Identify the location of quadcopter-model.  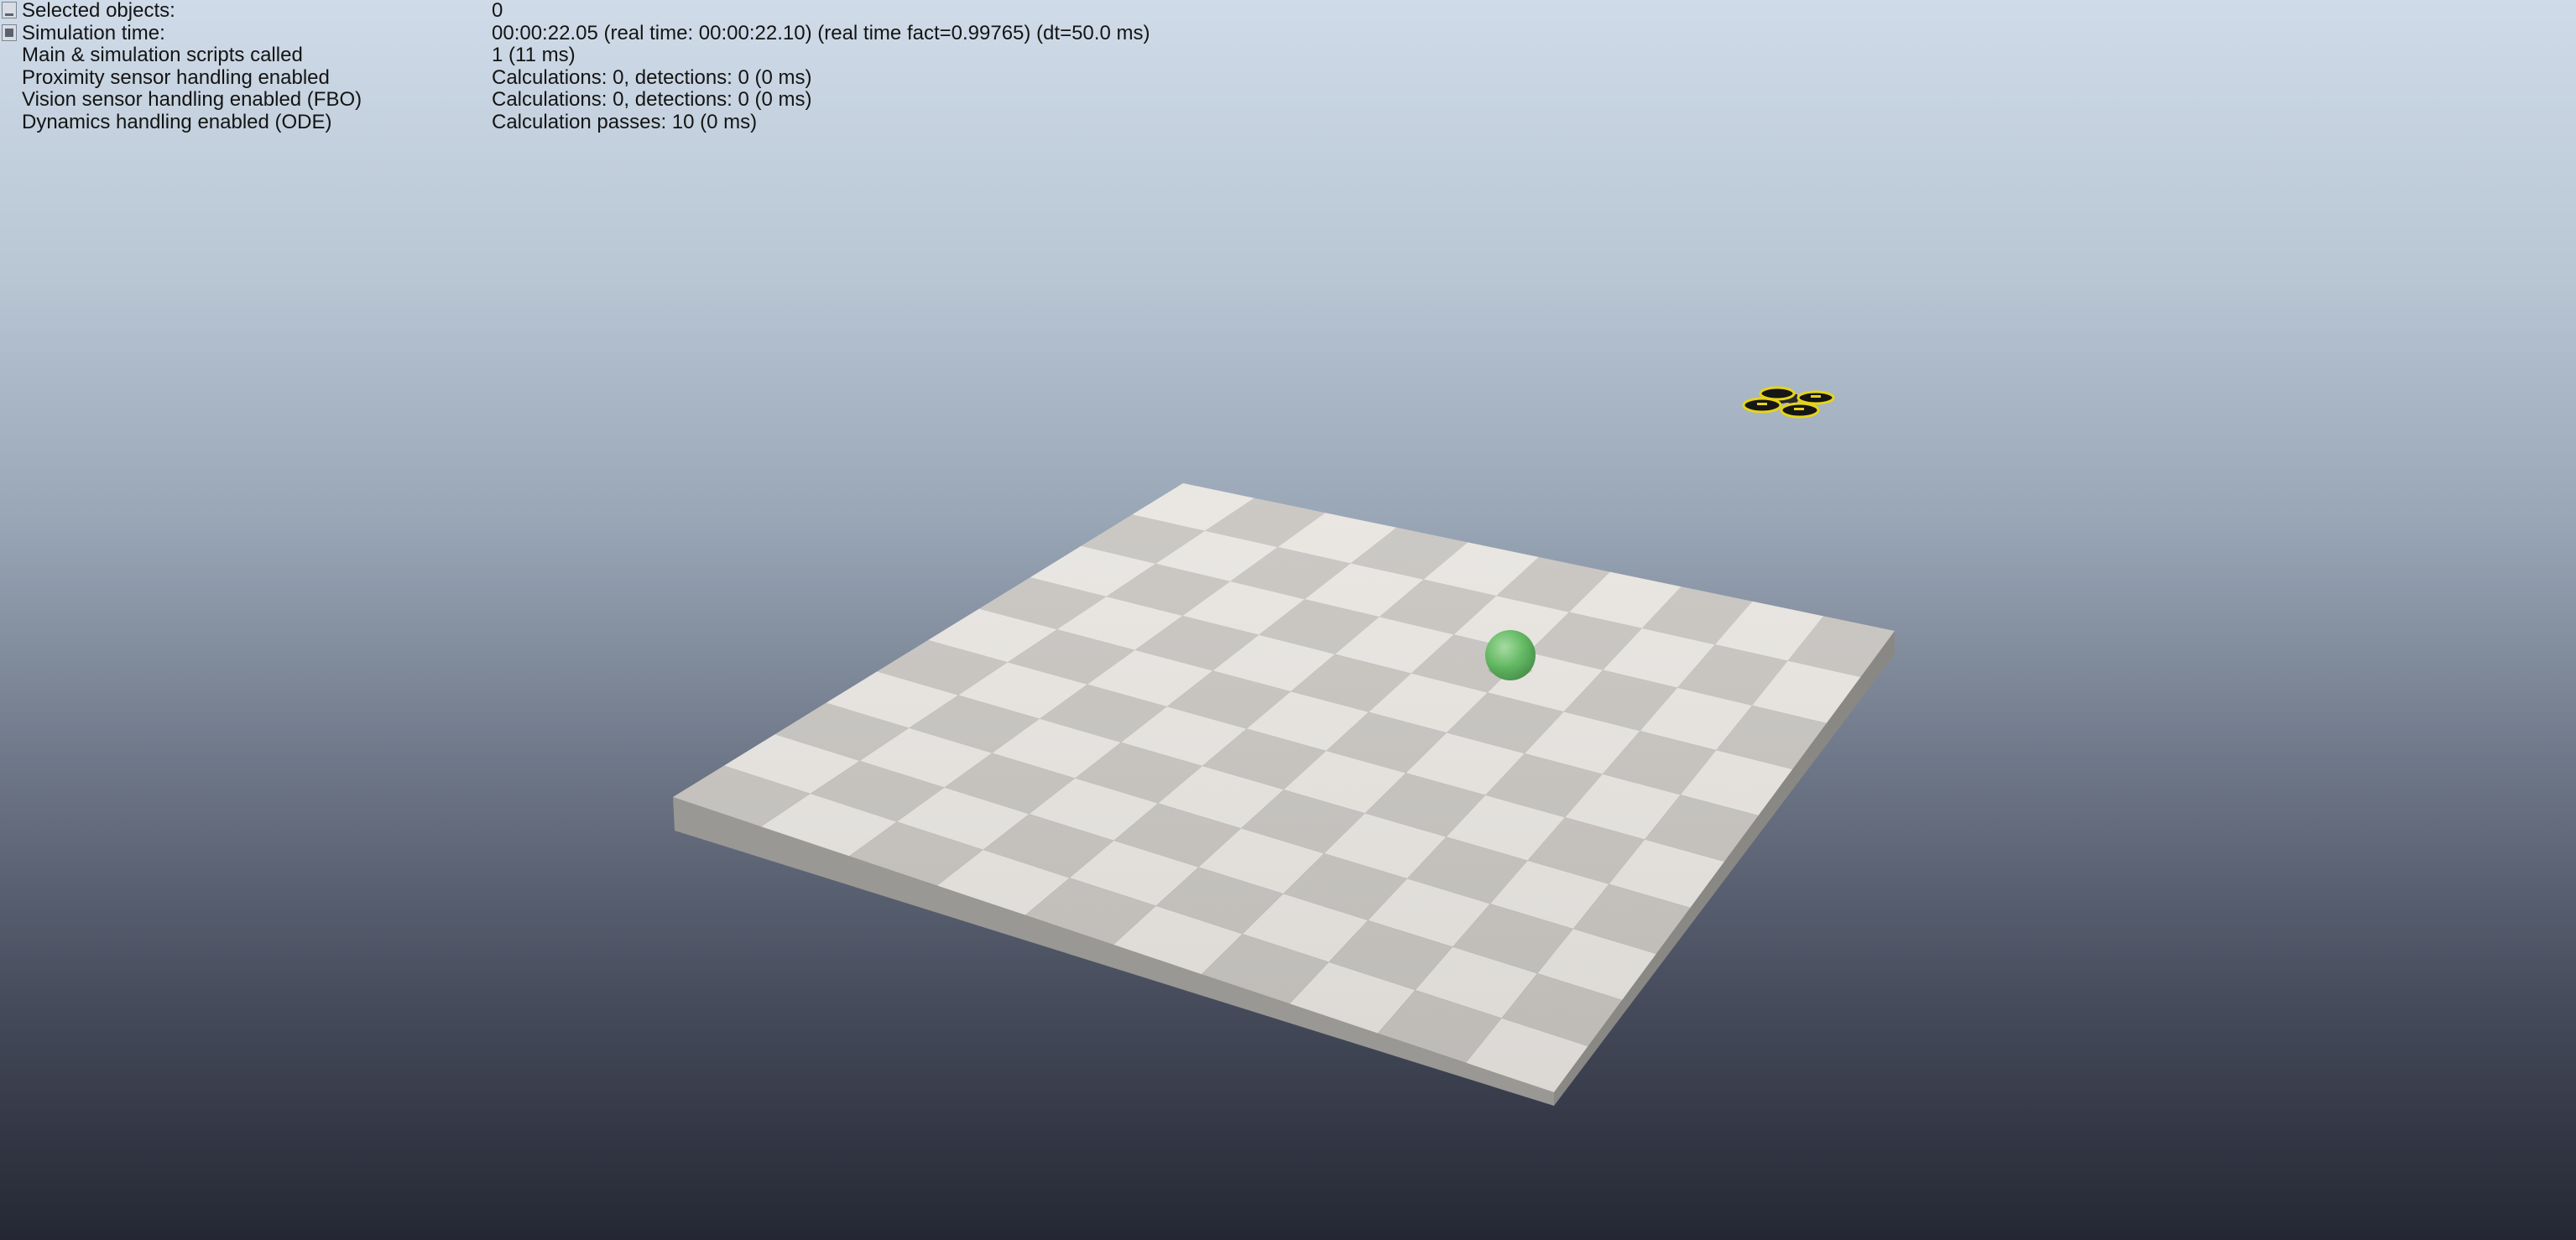
(1788, 402).